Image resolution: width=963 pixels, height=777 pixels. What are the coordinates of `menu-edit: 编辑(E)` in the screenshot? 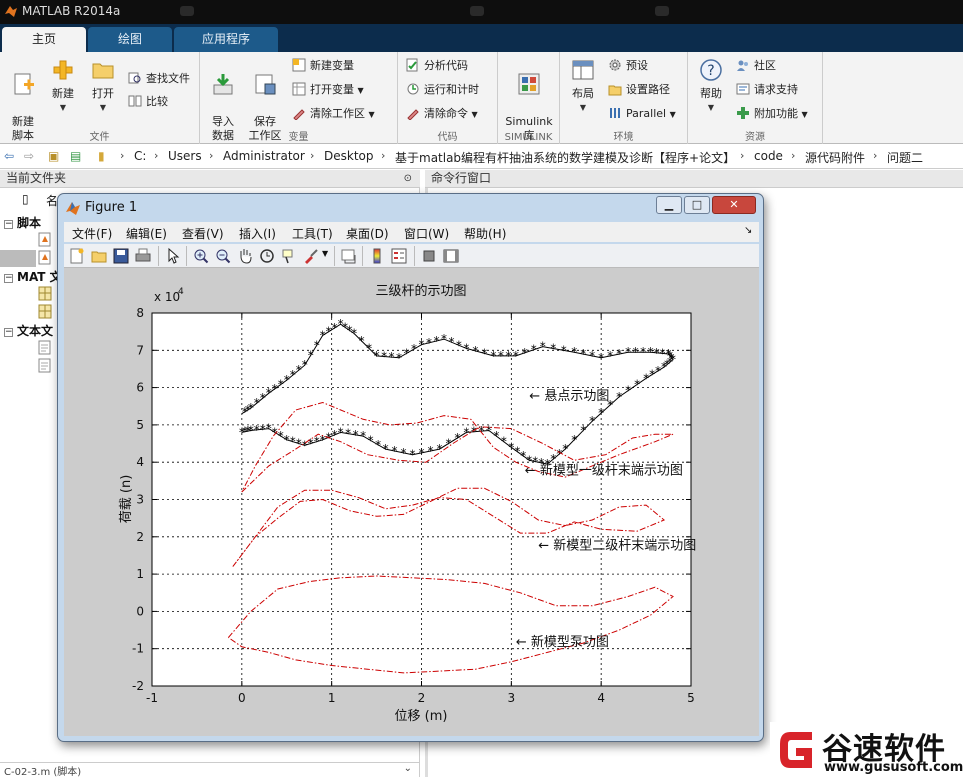 It's located at (146, 233).